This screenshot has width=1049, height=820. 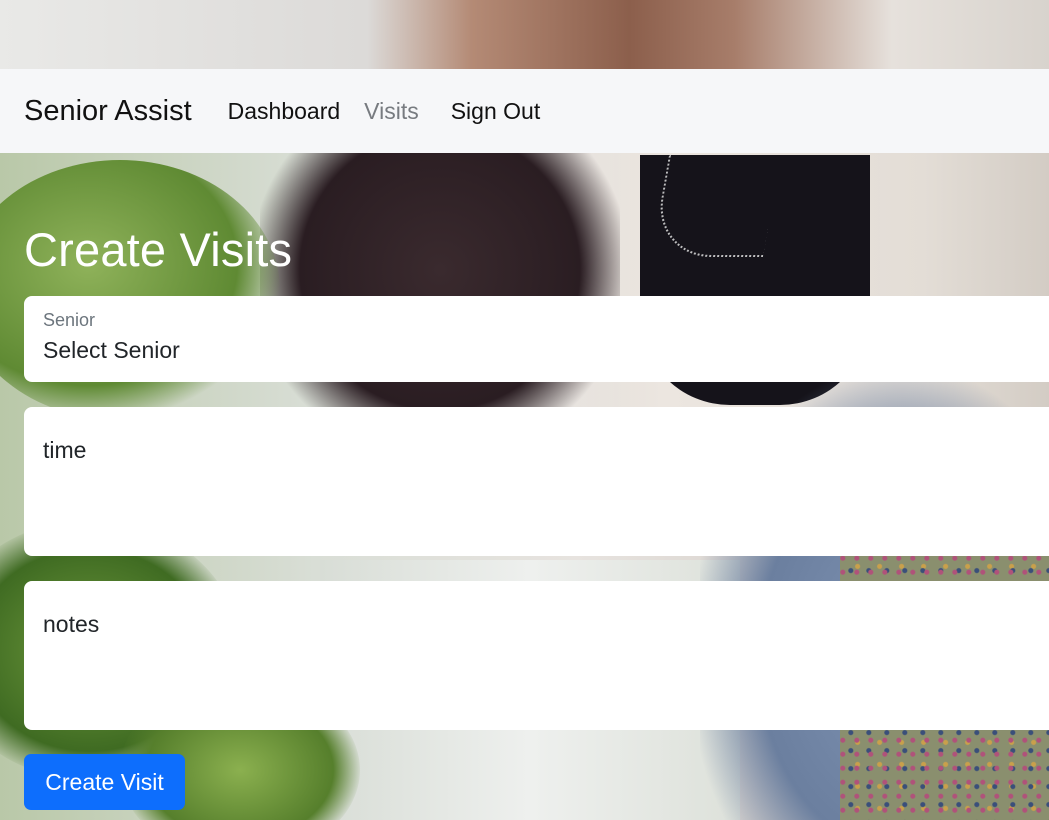 I want to click on senior-select-label: Senior, so click(x=69, y=320).